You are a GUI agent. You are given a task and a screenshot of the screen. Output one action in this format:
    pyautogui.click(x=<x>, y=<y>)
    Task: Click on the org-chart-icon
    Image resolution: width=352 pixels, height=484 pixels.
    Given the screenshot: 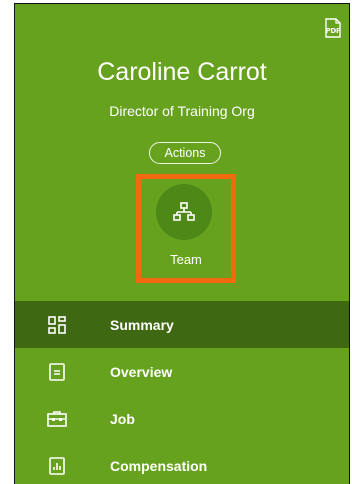 What is the action you would take?
    pyautogui.click(x=184, y=211)
    